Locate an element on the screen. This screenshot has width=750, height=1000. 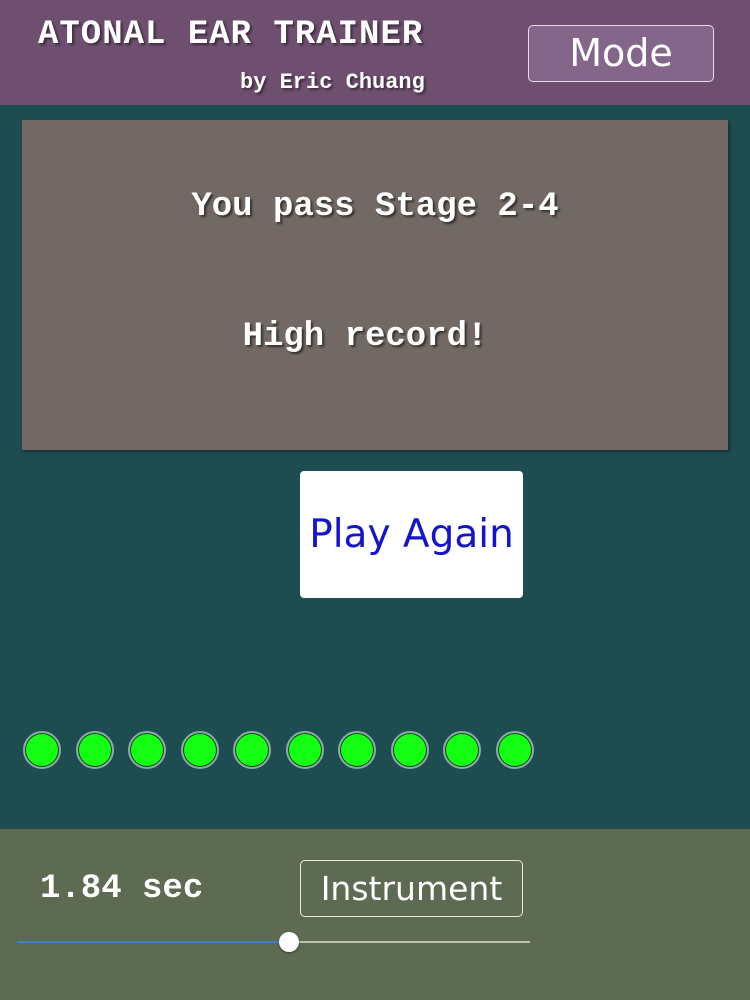
stage-pass-message: You pass Stage 2-4 is located at coordinates (375, 207).